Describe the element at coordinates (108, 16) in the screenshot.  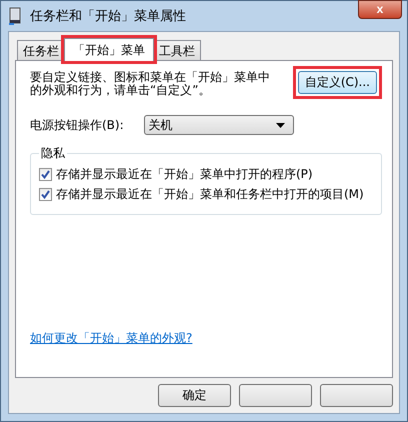
I see `window-title: 任务栏和「开始」菜单属性` at that location.